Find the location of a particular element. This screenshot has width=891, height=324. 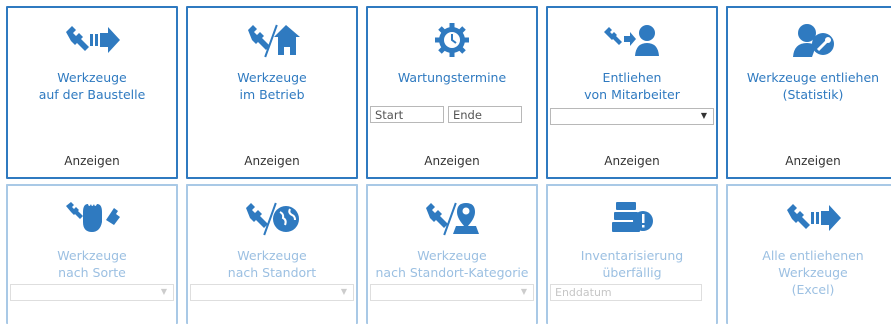

end-date-field: Enddatum is located at coordinates (626, 292).